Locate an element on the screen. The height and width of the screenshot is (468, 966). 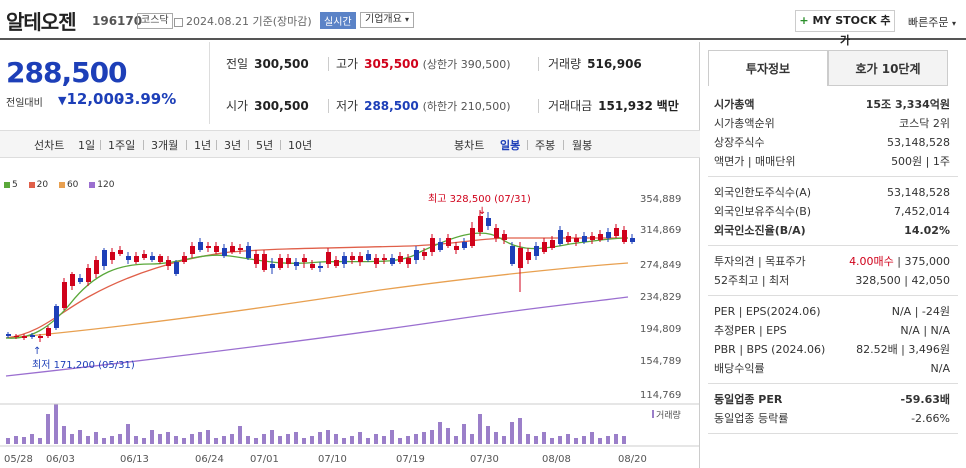
info-value-text: 7,452,014 is located at coordinates (922, 211).